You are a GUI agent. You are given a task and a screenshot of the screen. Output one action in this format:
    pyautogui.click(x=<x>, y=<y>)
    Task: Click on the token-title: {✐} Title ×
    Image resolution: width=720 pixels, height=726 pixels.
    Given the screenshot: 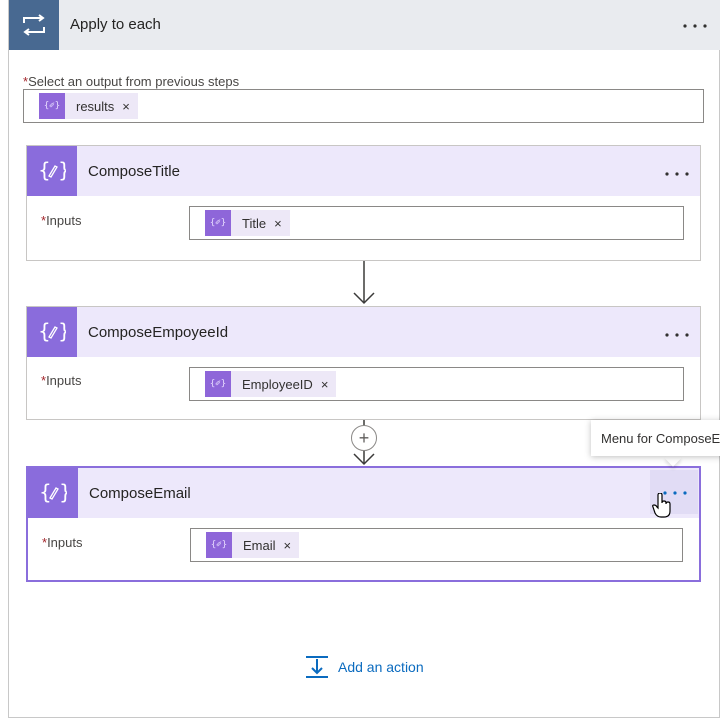 What is the action you would take?
    pyautogui.click(x=247, y=223)
    